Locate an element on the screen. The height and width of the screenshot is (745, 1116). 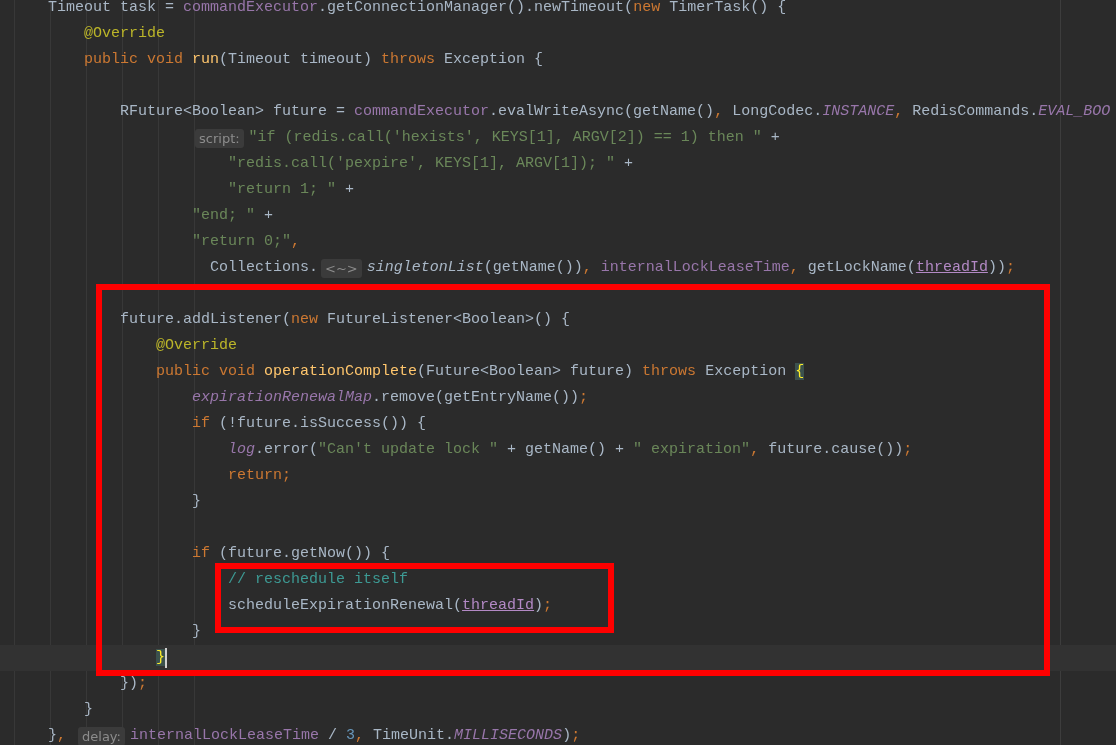
code-text: Collections. is located at coordinates (264, 268).